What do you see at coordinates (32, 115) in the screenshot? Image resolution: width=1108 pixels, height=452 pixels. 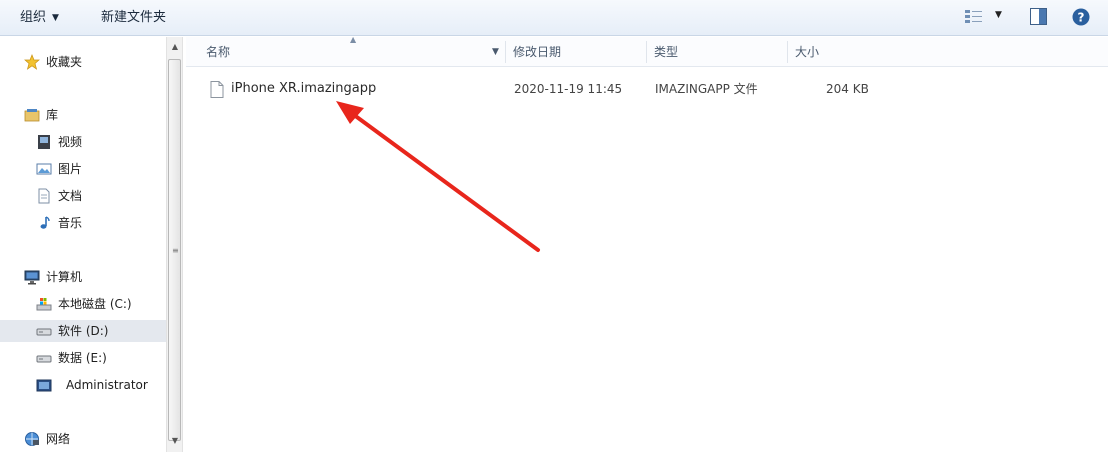 I see `library-icon` at bounding box center [32, 115].